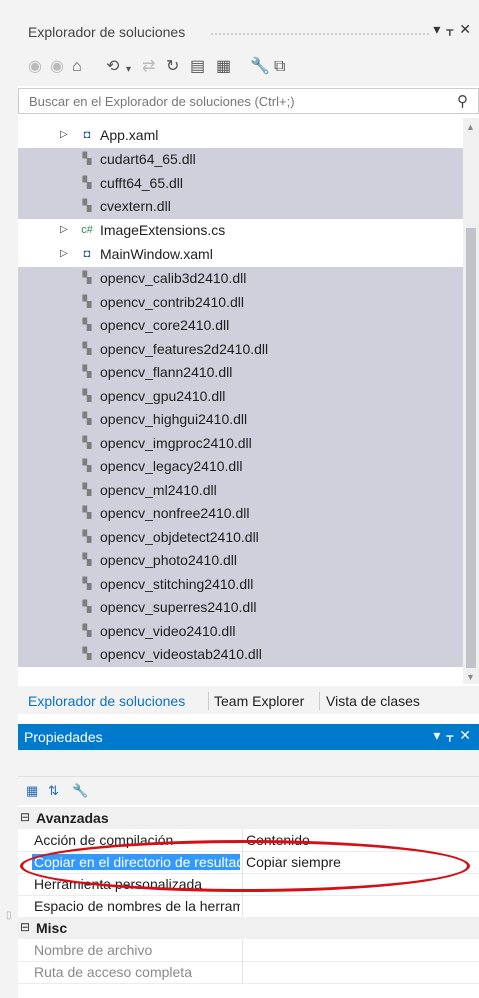  I want to click on csharp-file-icon: c#, so click(87, 230).